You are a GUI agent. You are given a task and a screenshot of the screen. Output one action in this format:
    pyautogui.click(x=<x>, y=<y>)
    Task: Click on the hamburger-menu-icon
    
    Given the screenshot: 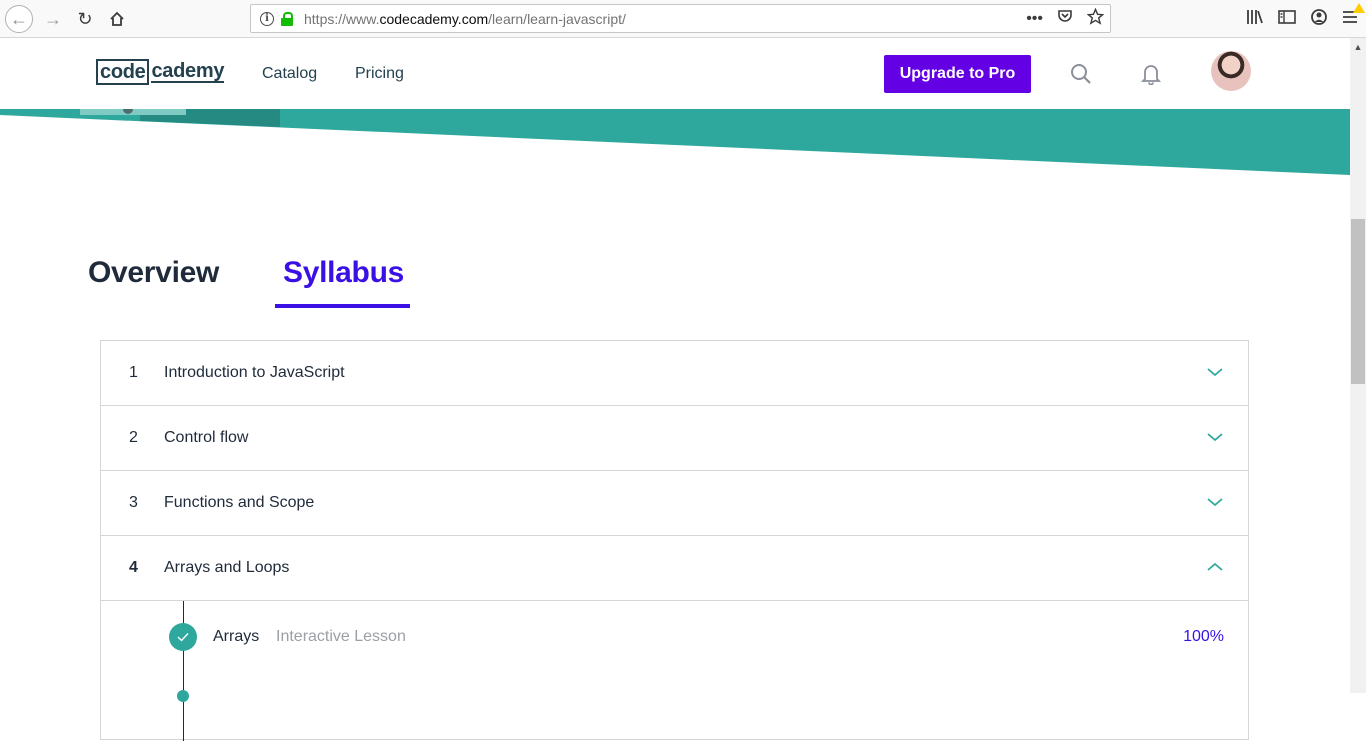 What is the action you would take?
    pyautogui.click(x=1353, y=16)
    